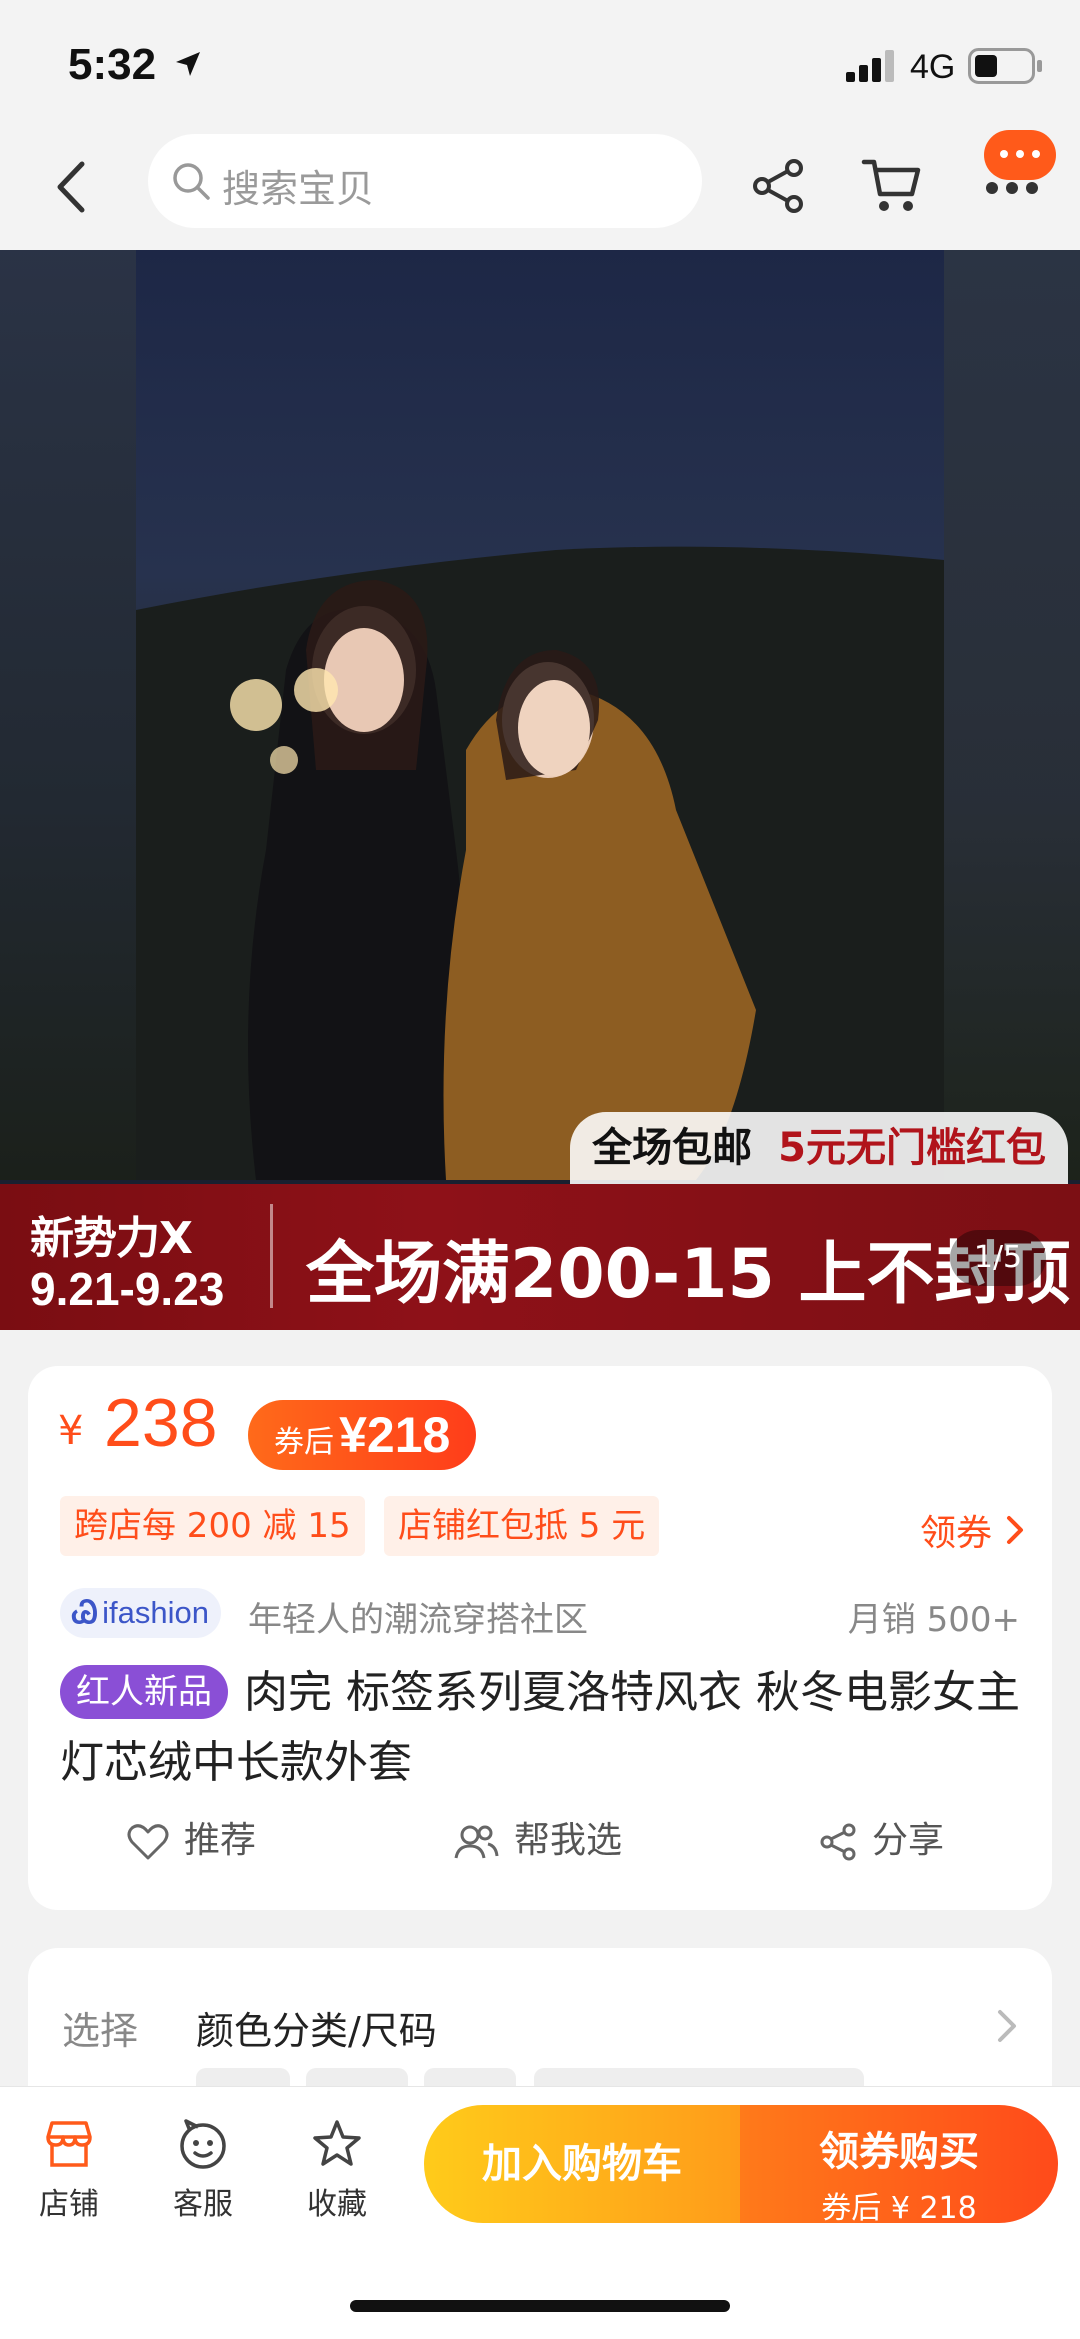 This screenshot has width=1080, height=2339. I want to click on coupon-price-label: 券后, so click(304, 1442).